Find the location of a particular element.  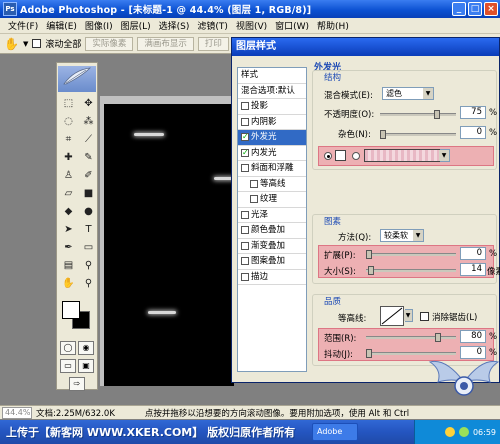

zoom-tool-icon: ⚲ is located at coordinates (88, 284).